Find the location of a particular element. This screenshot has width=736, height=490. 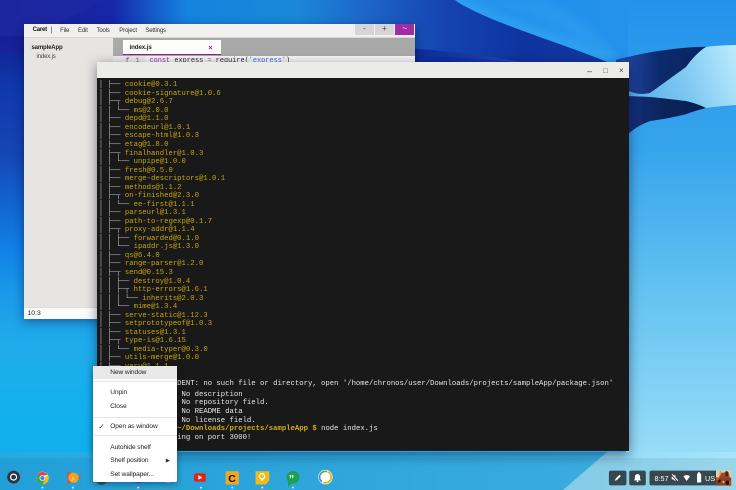

svg-text: US is located at coordinates (710, 478).